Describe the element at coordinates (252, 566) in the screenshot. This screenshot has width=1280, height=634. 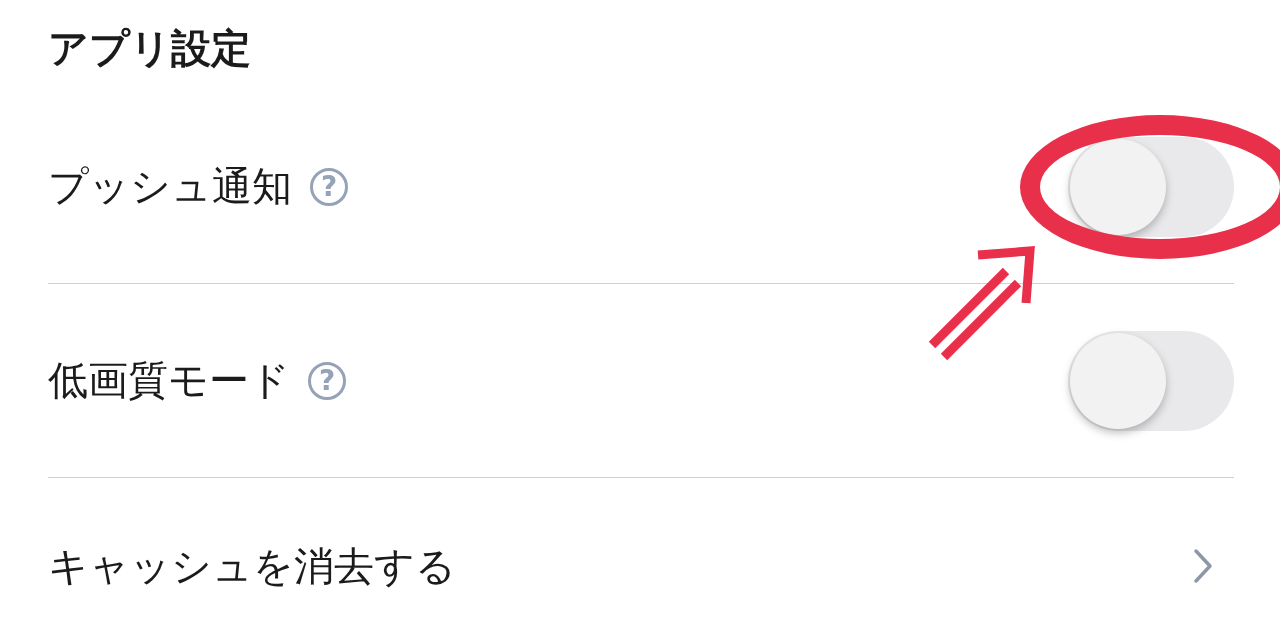
I see `setting-label: キャッシュを消去する` at that location.